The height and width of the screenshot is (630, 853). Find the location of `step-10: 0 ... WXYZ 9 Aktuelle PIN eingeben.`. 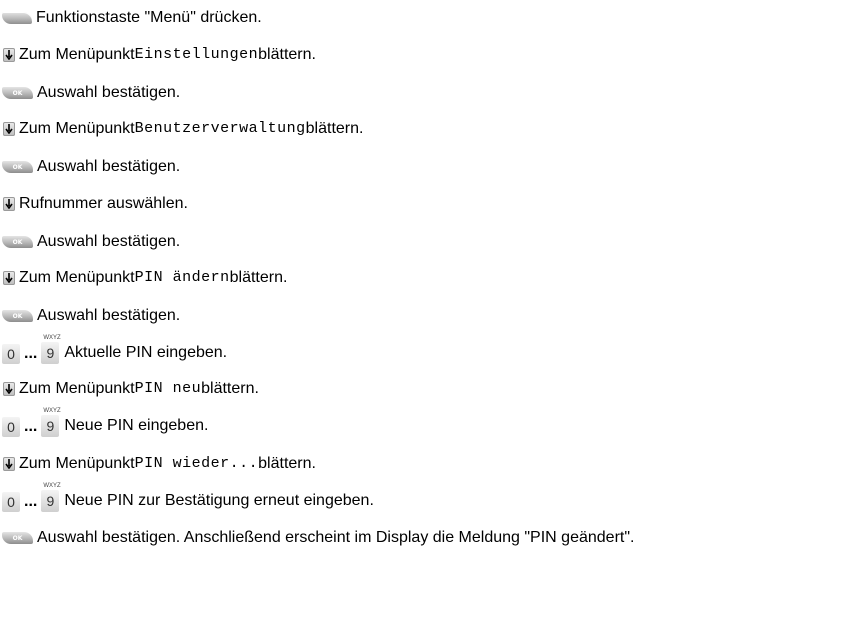

step-10: 0 ... WXYZ 9 Aktuelle PIN eingeben. is located at coordinates (114, 351).